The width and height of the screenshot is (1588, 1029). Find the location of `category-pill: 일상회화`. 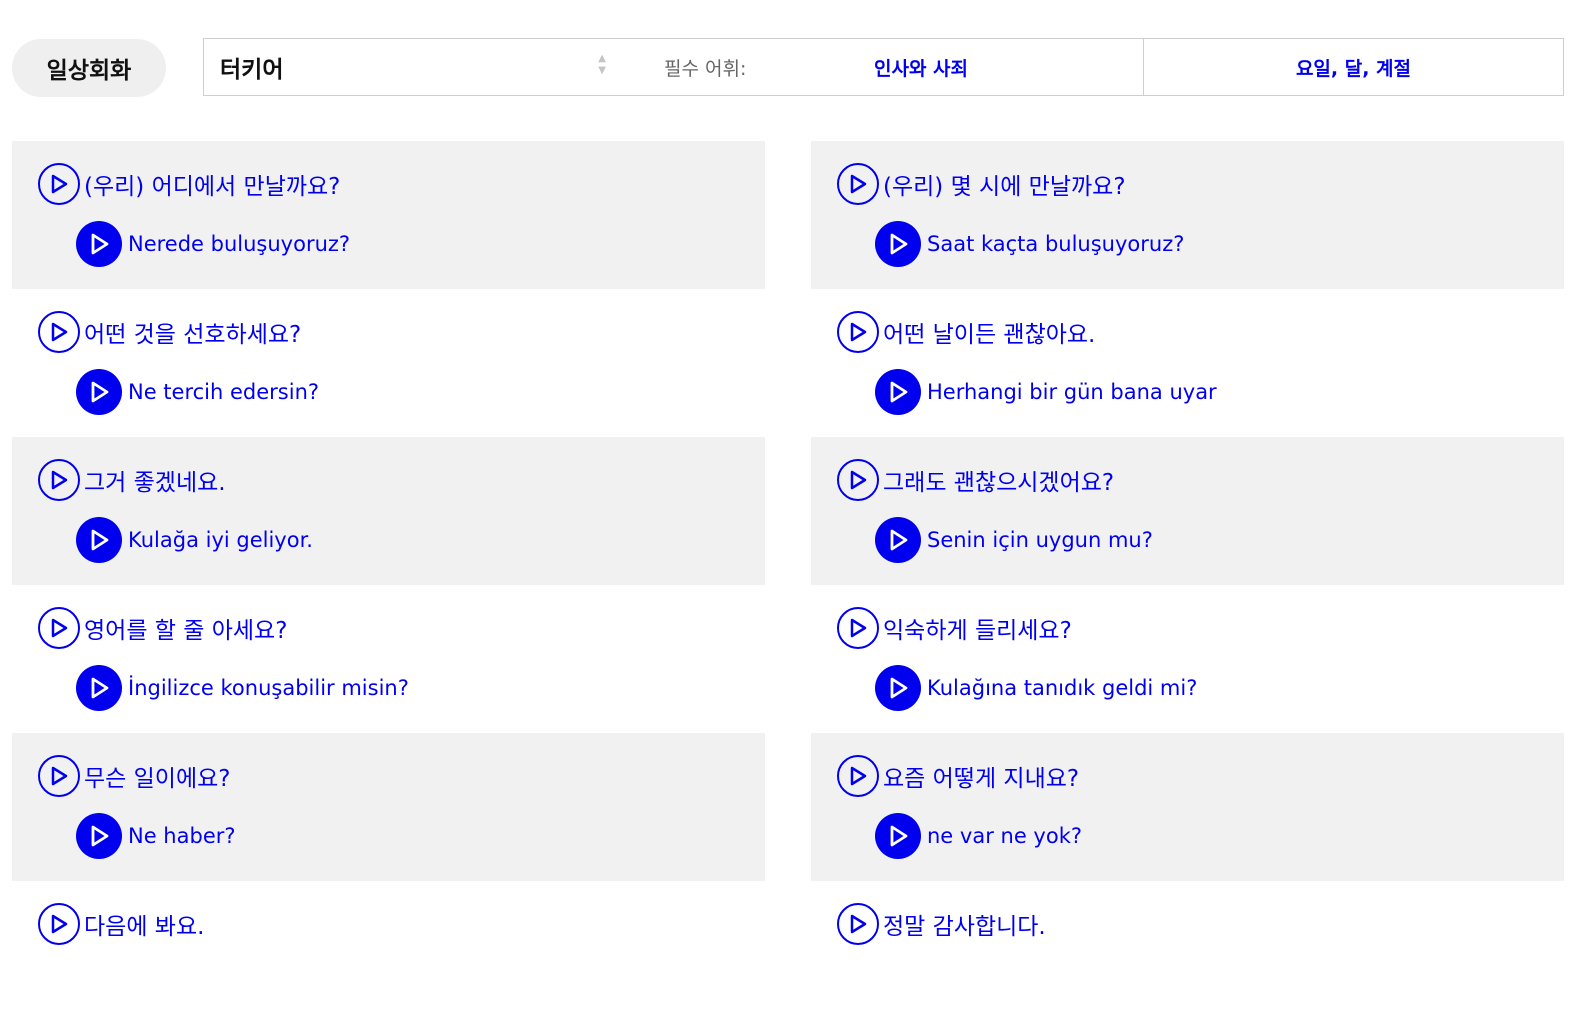

category-pill: 일상회화 is located at coordinates (89, 68).